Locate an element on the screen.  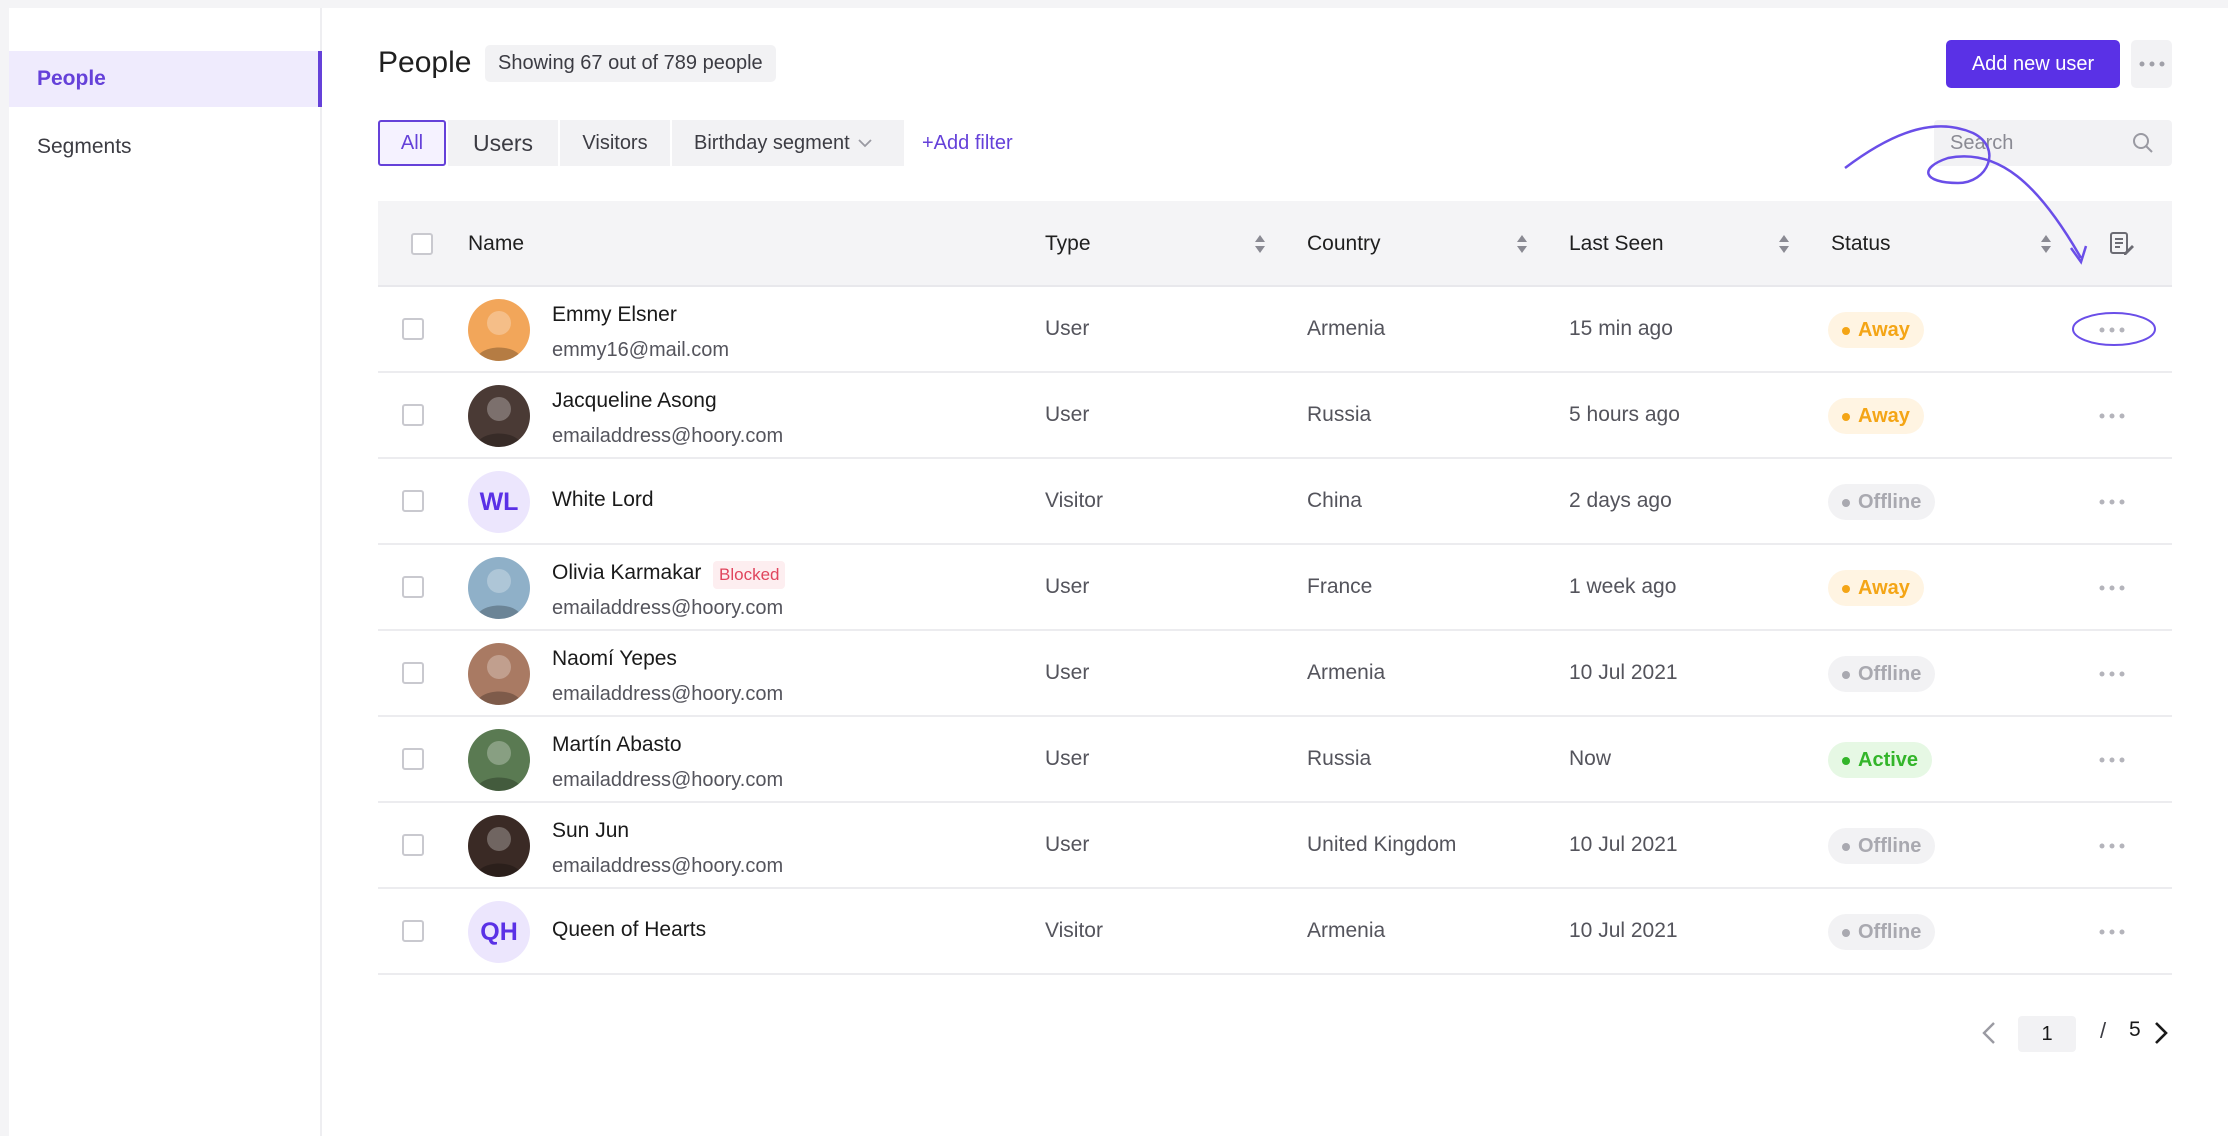
avatar: QH is located at coordinates (499, 932).